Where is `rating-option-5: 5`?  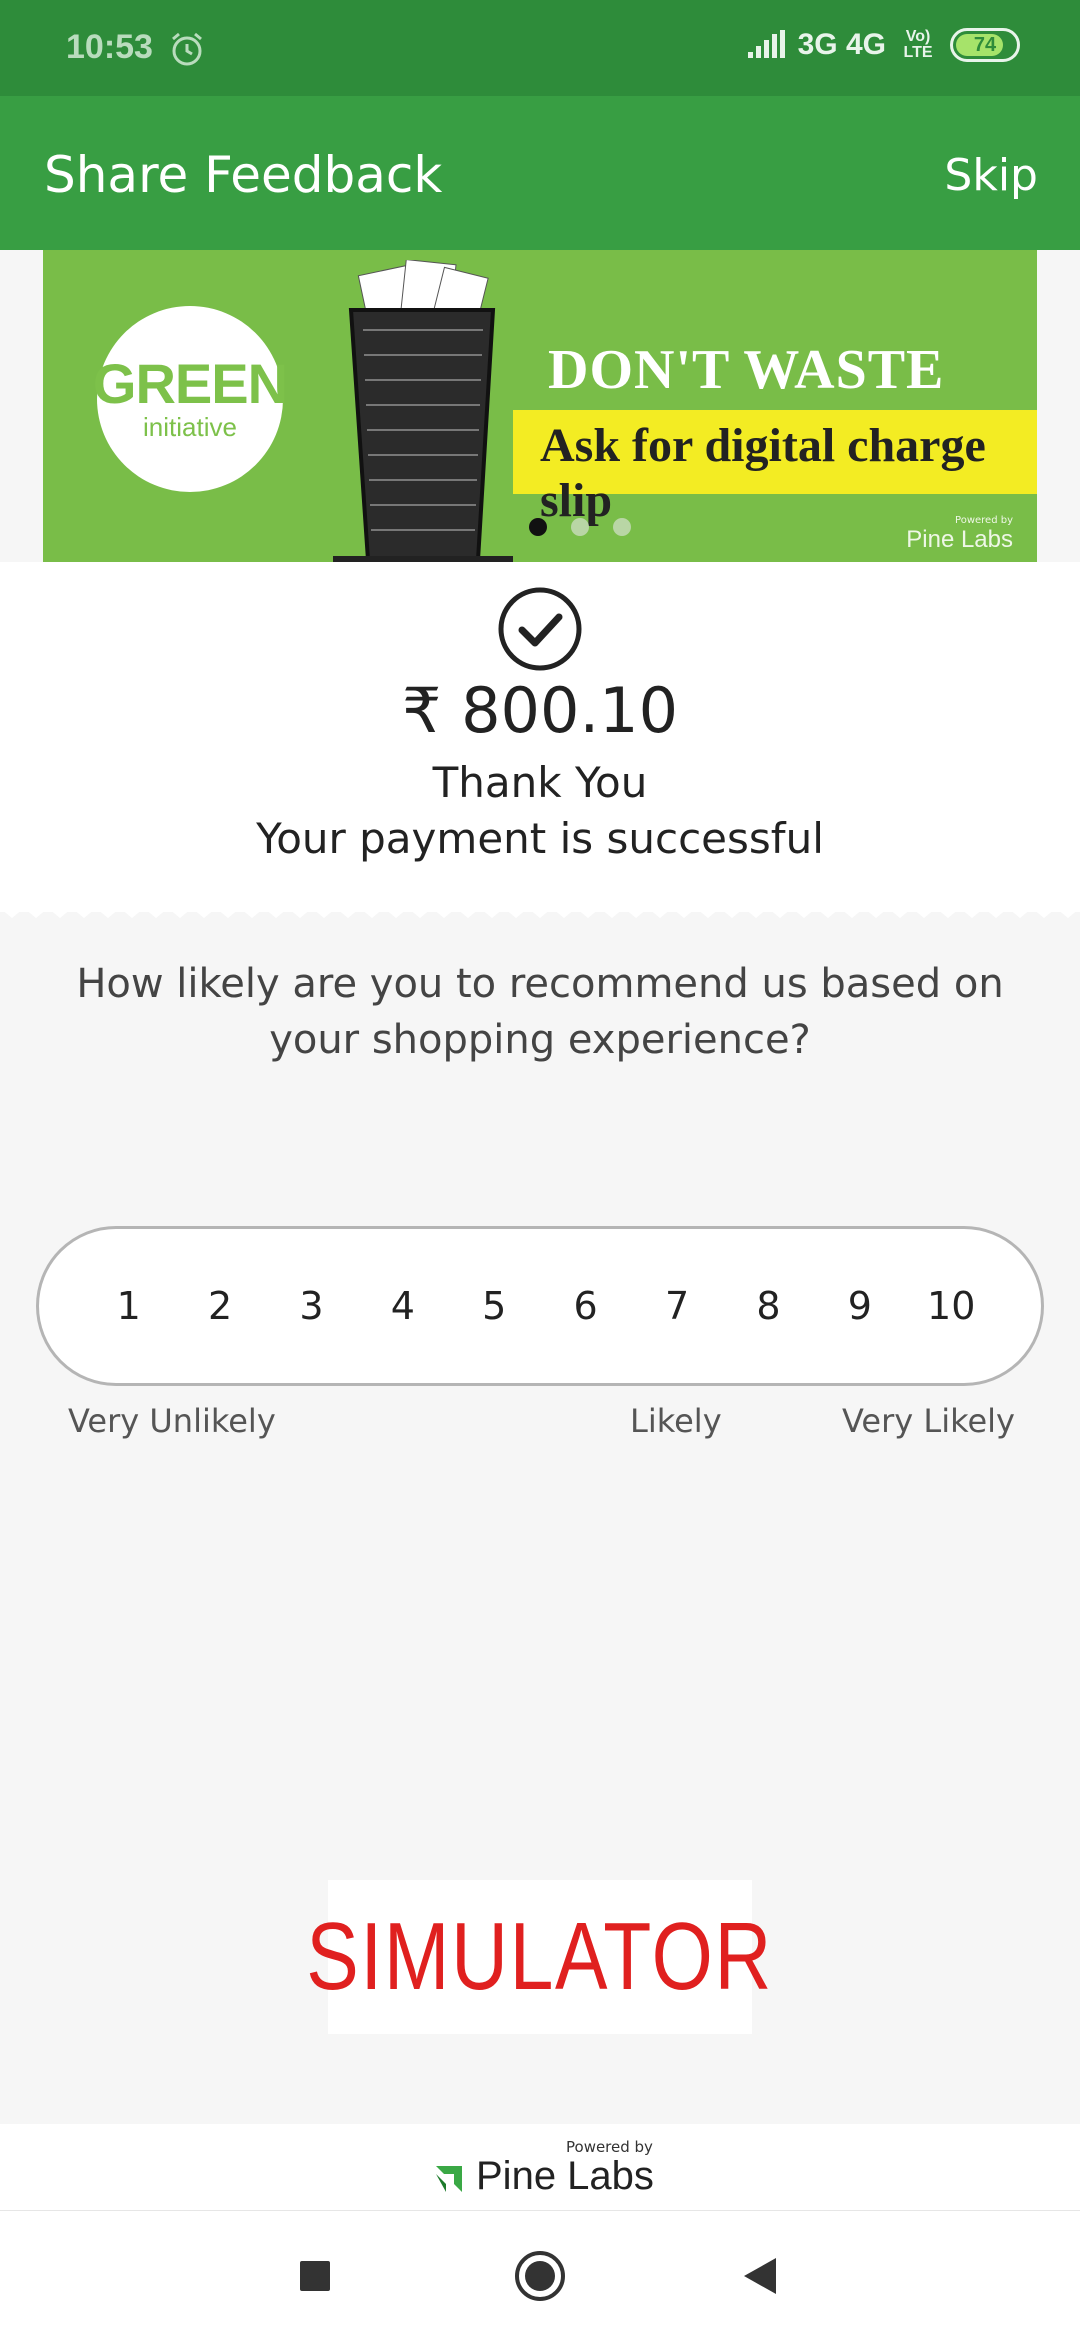
rating-option-5: 5 is located at coordinates (494, 1306).